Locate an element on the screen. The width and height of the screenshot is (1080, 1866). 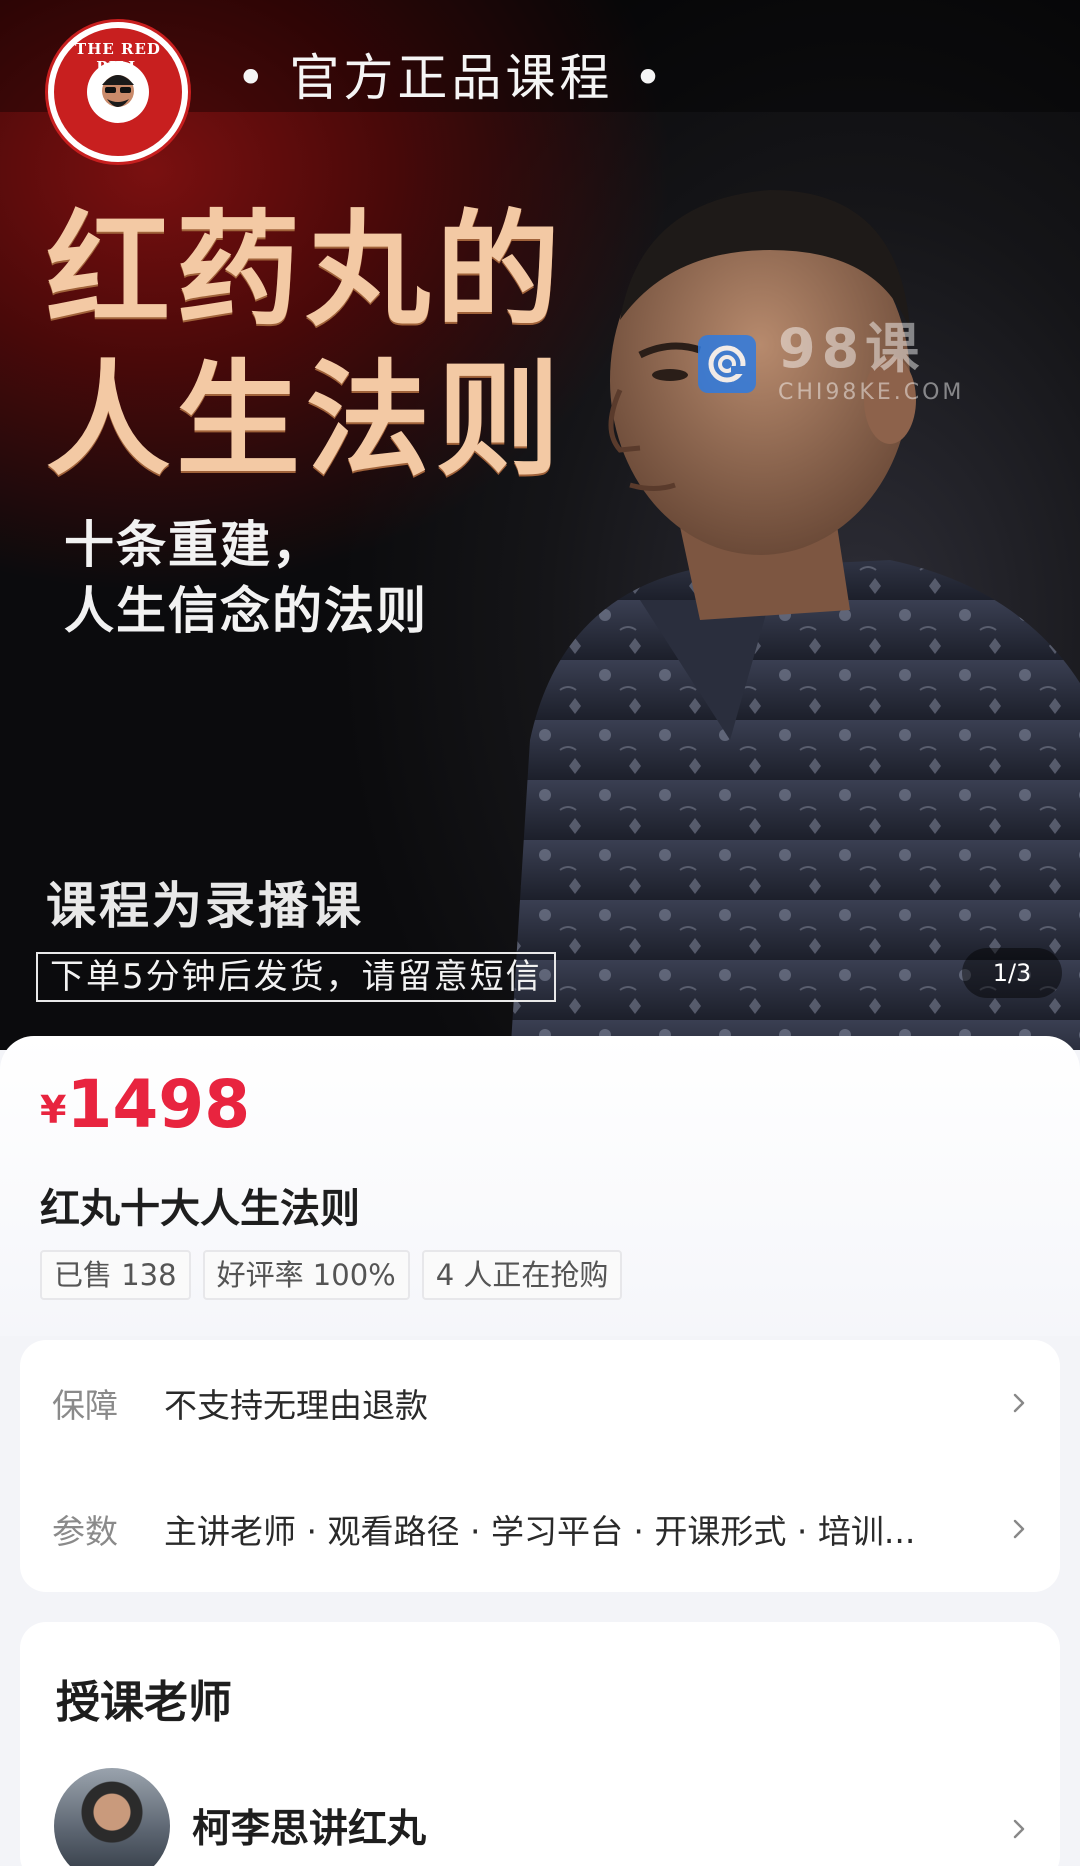
watermark-icon is located at coordinates (727, 363).